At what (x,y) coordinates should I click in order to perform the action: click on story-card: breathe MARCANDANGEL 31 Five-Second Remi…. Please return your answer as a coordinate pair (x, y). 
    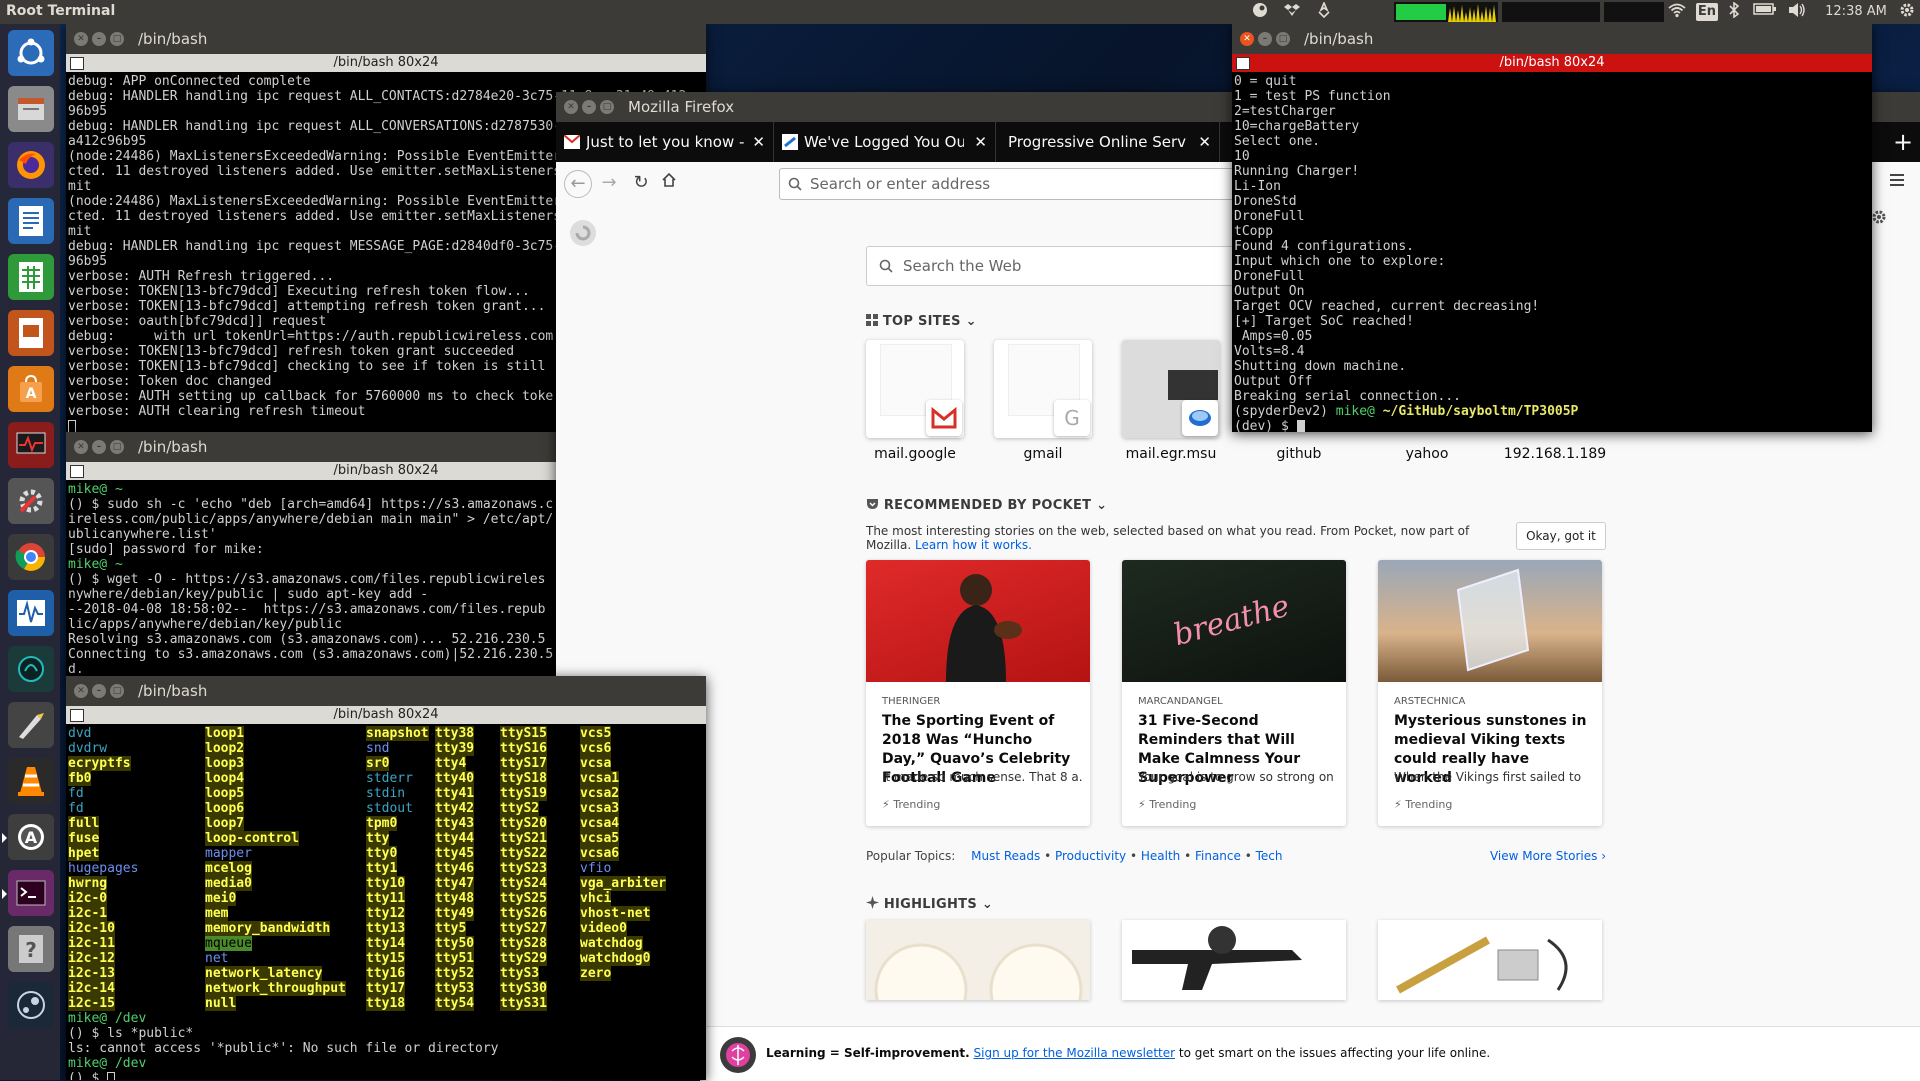
    Looking at the image, I should click on (1234, 693).